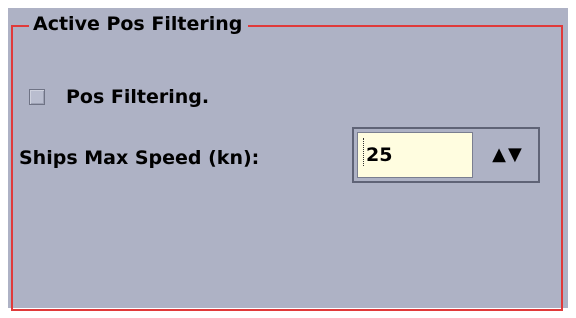 The width and height of the screenshot is (576, 318). Describe the element at coordinates (364, 152) in the screenshot. I see `text-caret` at that location.